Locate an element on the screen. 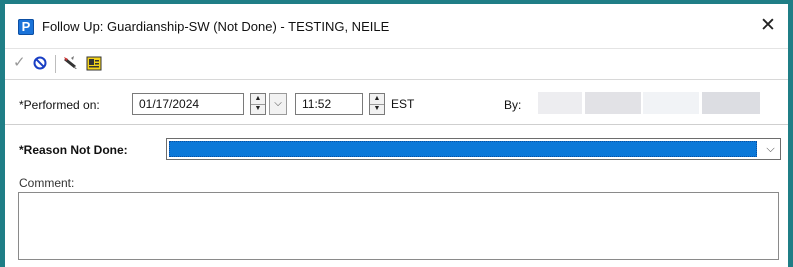 Image resolution: width=793 pixels, height=267 pixels. reason-selected-value is located at coordinates (463, 149).